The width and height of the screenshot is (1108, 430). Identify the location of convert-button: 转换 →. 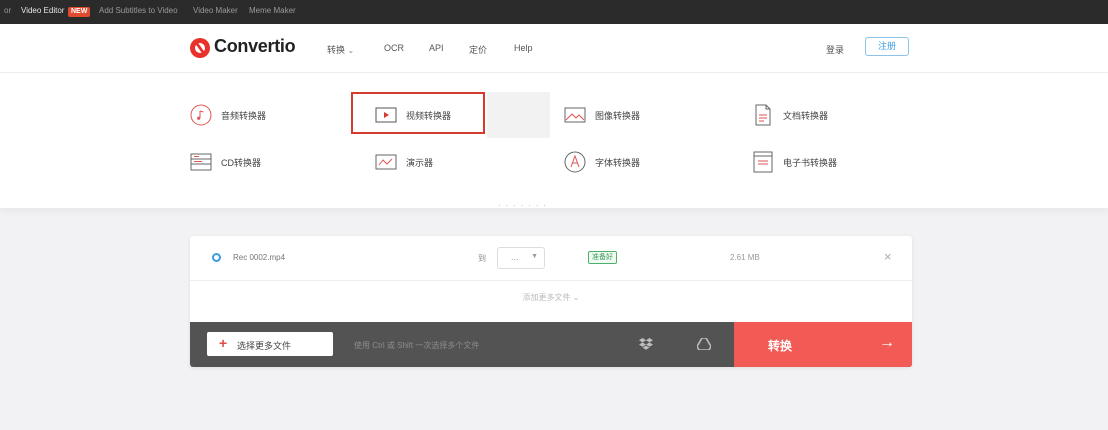
(823, 344).